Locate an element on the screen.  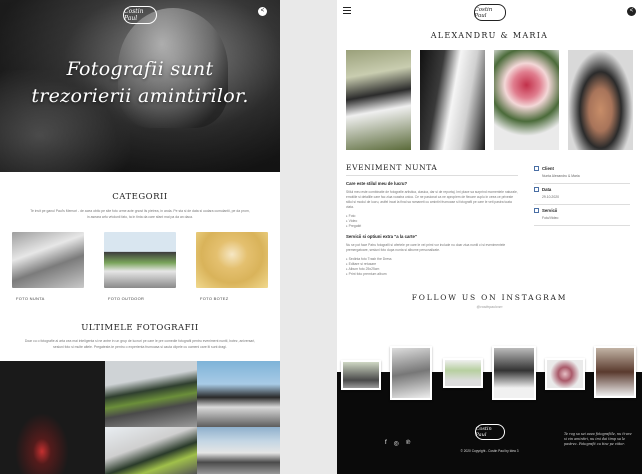
event-title: EVENIMENT NUNTA is located at coordinates (432, 169).